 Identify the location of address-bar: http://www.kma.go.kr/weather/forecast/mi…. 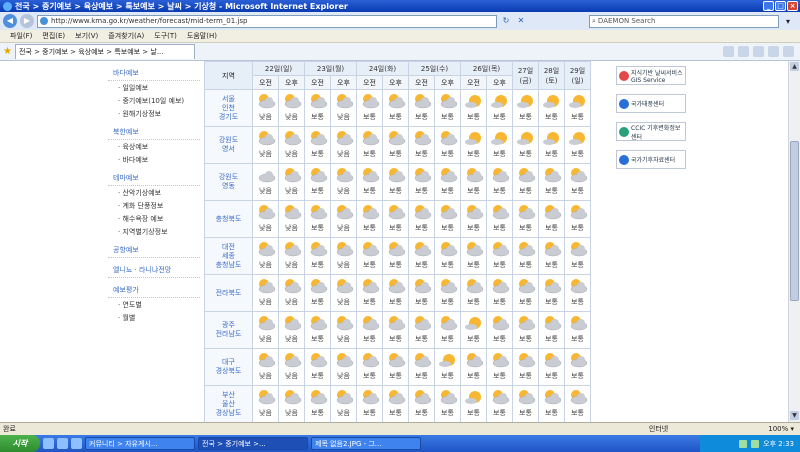
(267, 21).